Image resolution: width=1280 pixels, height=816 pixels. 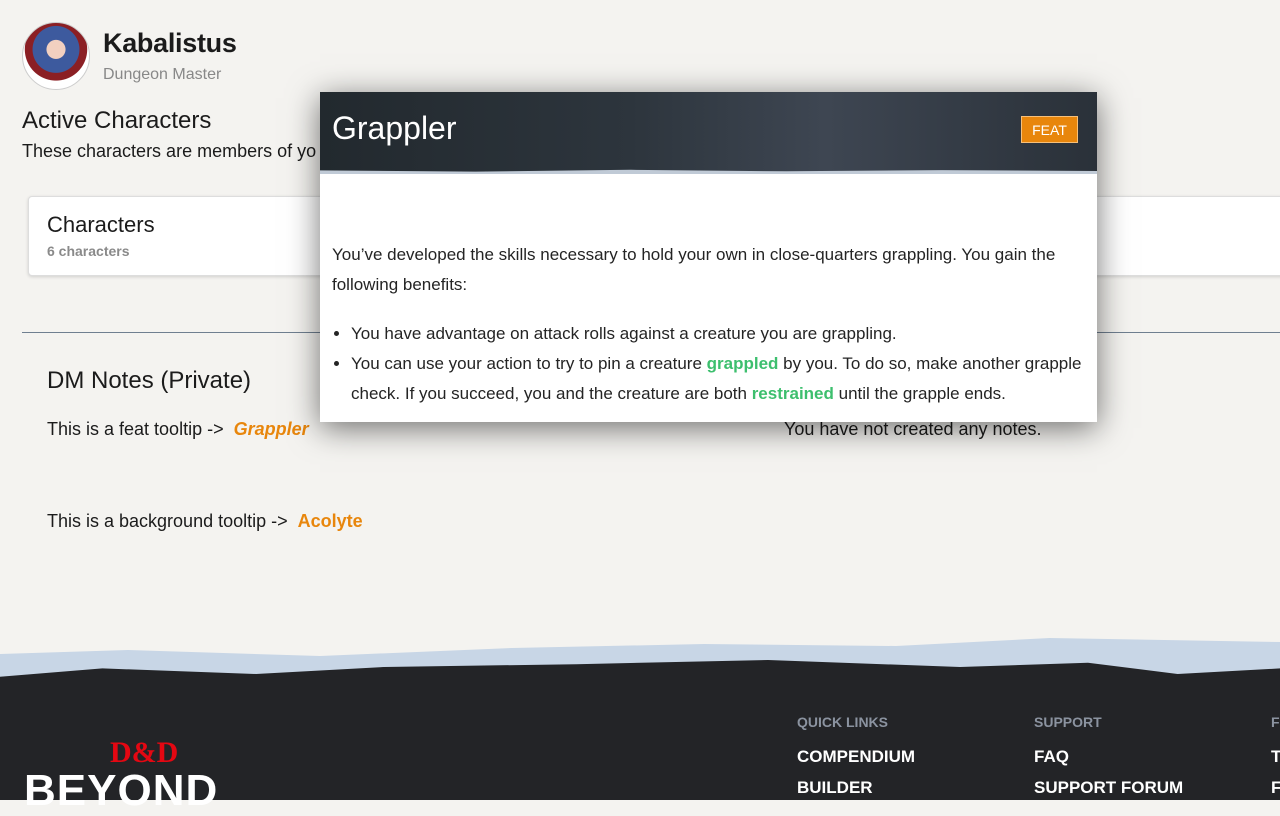 What do you see at coordinates (135, 429) in the screenshot?
I see `feat-note-text: This is a feat tooltip ->` at bounding box center [135, 429].